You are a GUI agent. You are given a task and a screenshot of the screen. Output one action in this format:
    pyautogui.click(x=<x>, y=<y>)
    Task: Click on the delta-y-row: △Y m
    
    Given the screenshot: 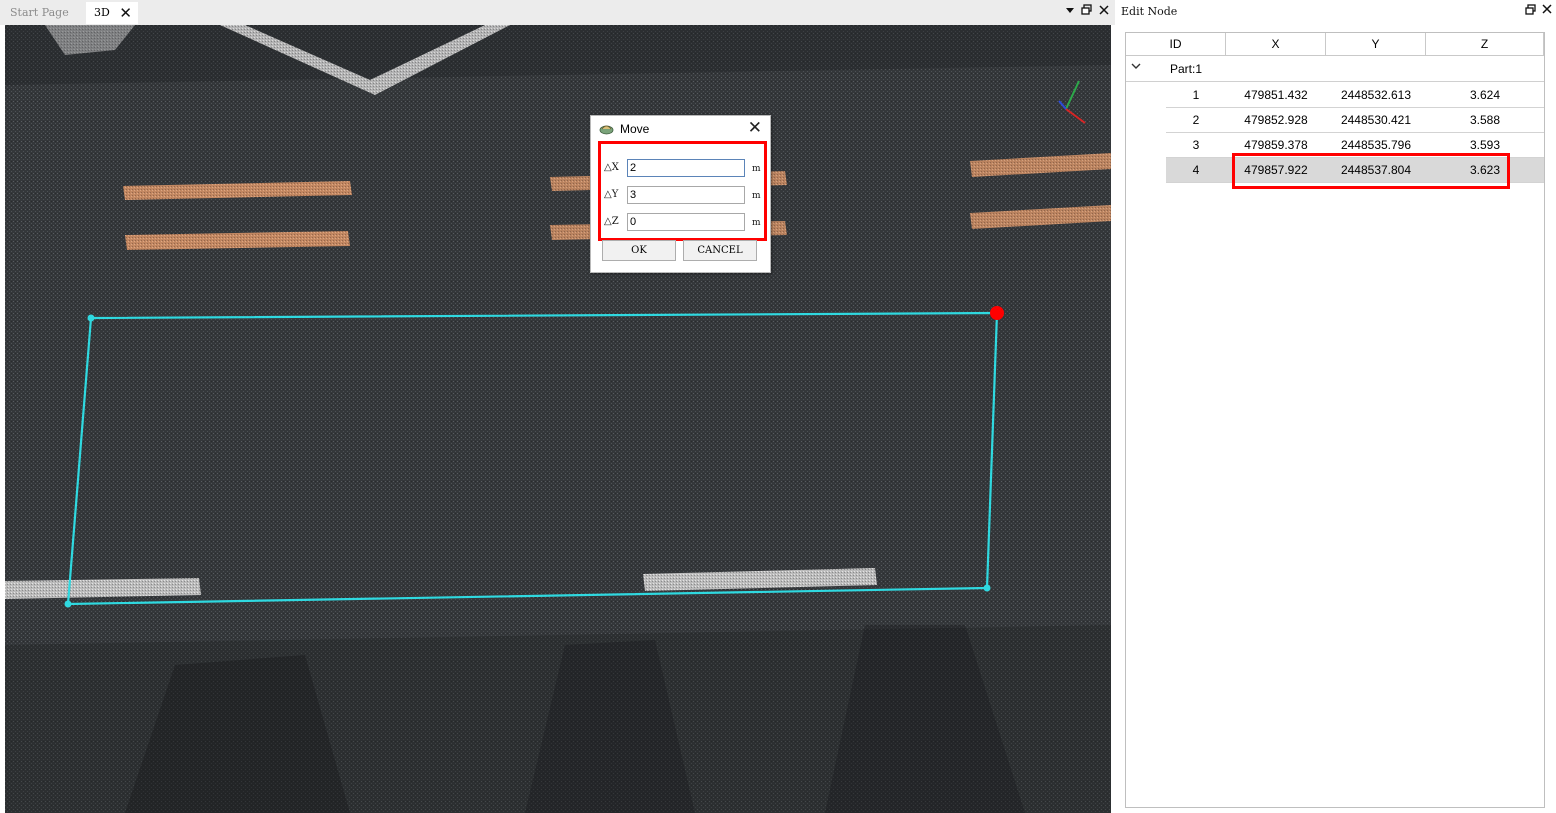 What is the action you would take?
    pyautogui.click(x=682, y=196)
    